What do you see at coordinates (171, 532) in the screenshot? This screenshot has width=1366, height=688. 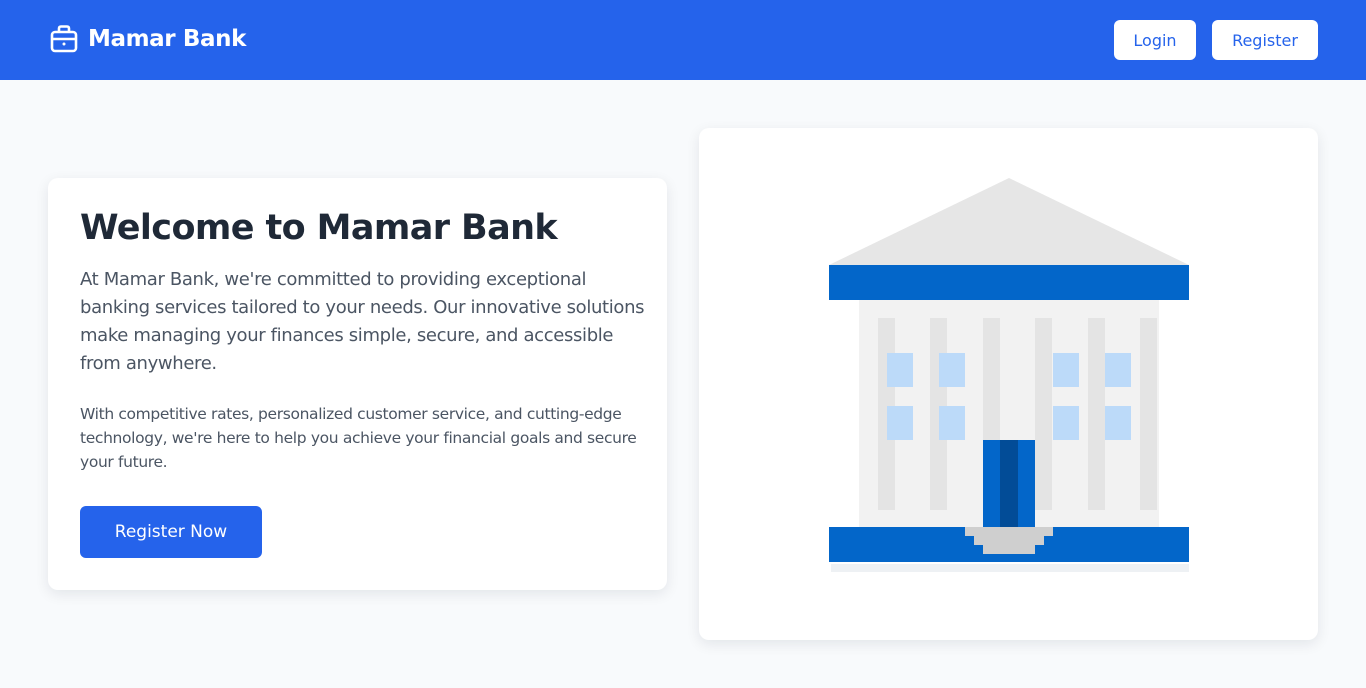 I see `register-now-button: Register Now` at bounding box center [171, 532].